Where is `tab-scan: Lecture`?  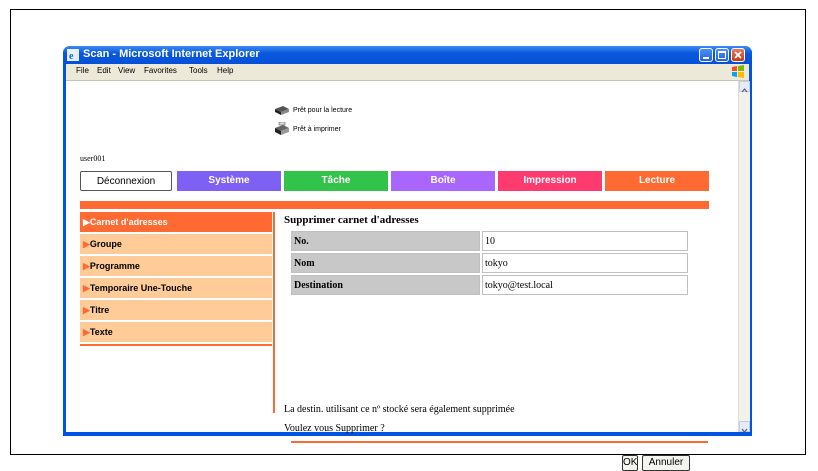
tab-scan: Lecture is located at coordinates (657, 181).